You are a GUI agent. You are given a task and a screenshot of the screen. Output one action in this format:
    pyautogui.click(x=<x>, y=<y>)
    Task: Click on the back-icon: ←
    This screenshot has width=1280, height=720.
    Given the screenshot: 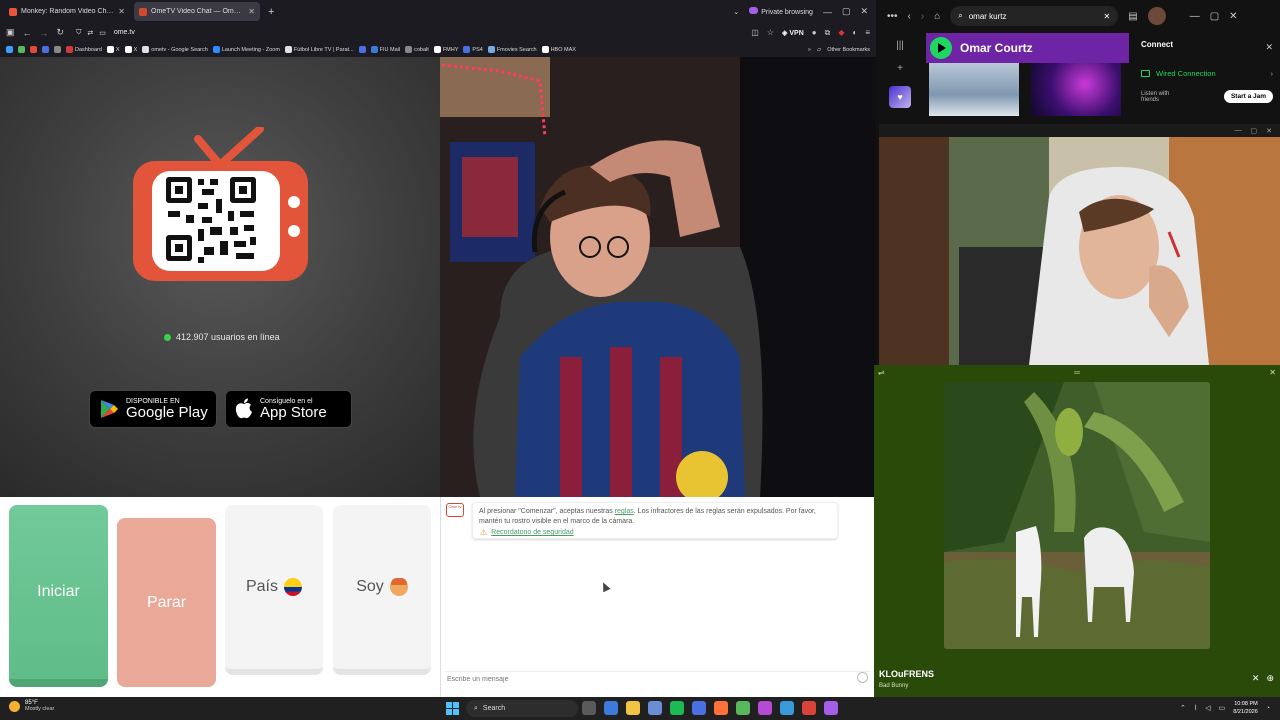 What is the action you would take?
    pyautogui.click(x=27, y=33)
    